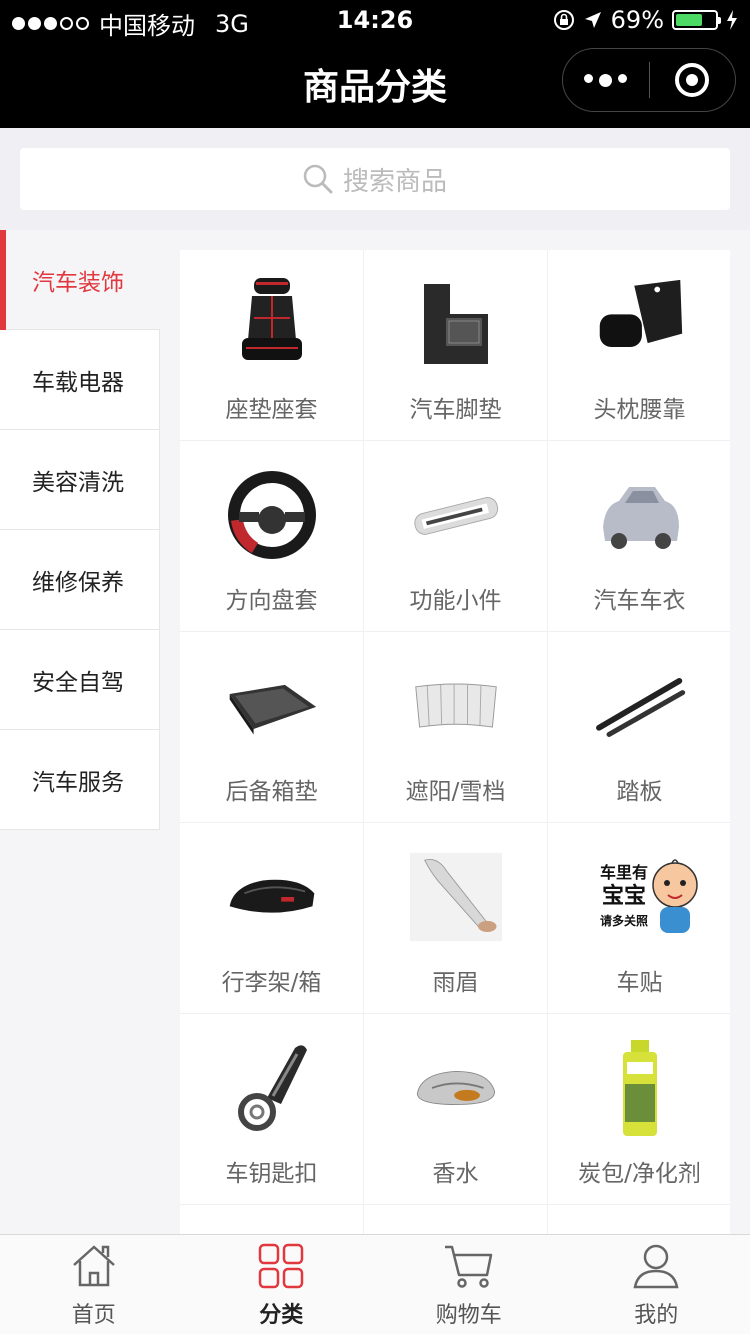  What do you see at coordinates (271, 792) in the screenshot?
I see `grid-item-label: 后备箱垫` at bounding box center [271, 792].